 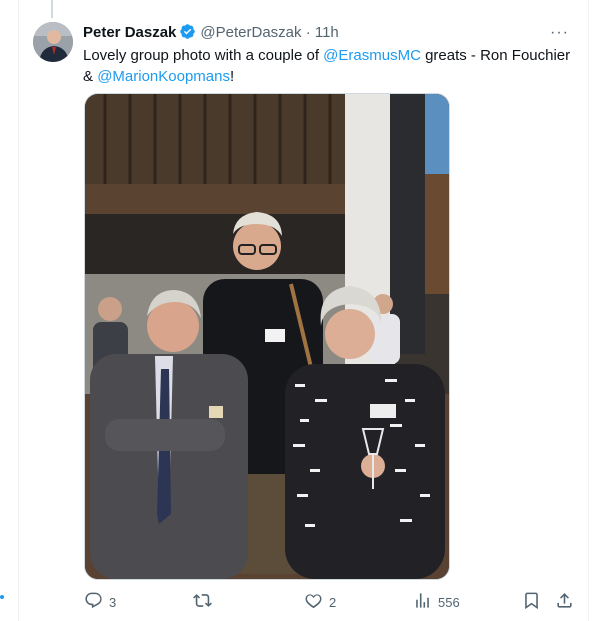 What do you see at coordinates (449, 602) in the screenshot?
I see `views-count: 556` at bounding box center [449, 602].